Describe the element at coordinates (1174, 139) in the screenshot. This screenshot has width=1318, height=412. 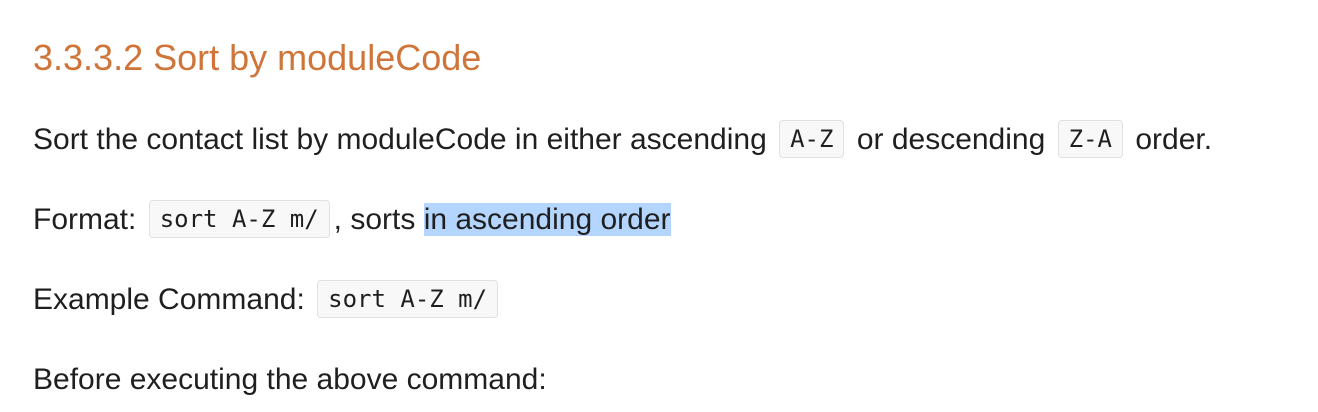
I see `description-text-after: order.` at that location.